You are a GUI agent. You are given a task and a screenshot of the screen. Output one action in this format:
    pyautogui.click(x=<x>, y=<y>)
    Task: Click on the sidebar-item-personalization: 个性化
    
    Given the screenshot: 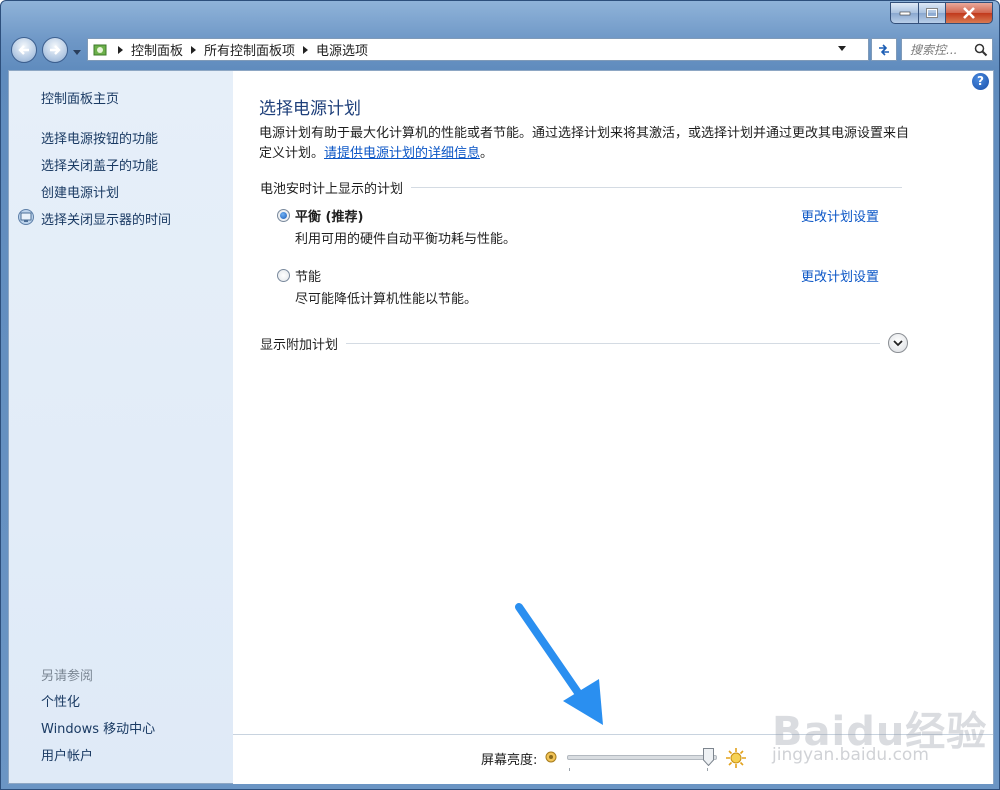 What is the action you would take?
    pyautogui.click(x=60, y=700)
    